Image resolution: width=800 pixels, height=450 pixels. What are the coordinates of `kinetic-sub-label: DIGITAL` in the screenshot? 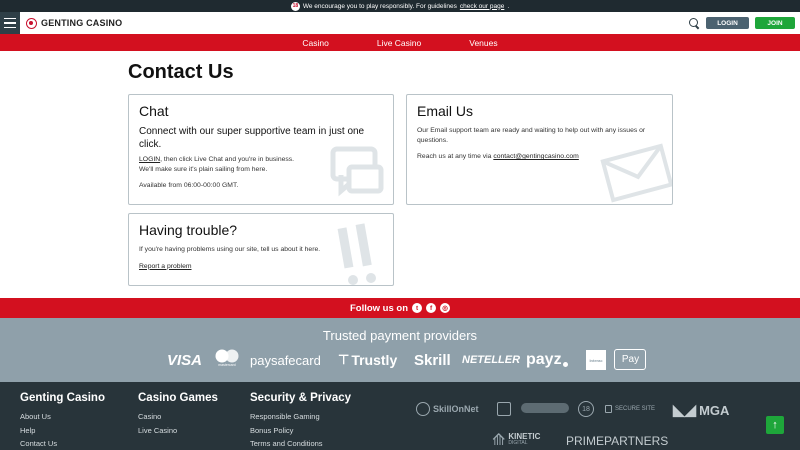 It's located at (518, 443).